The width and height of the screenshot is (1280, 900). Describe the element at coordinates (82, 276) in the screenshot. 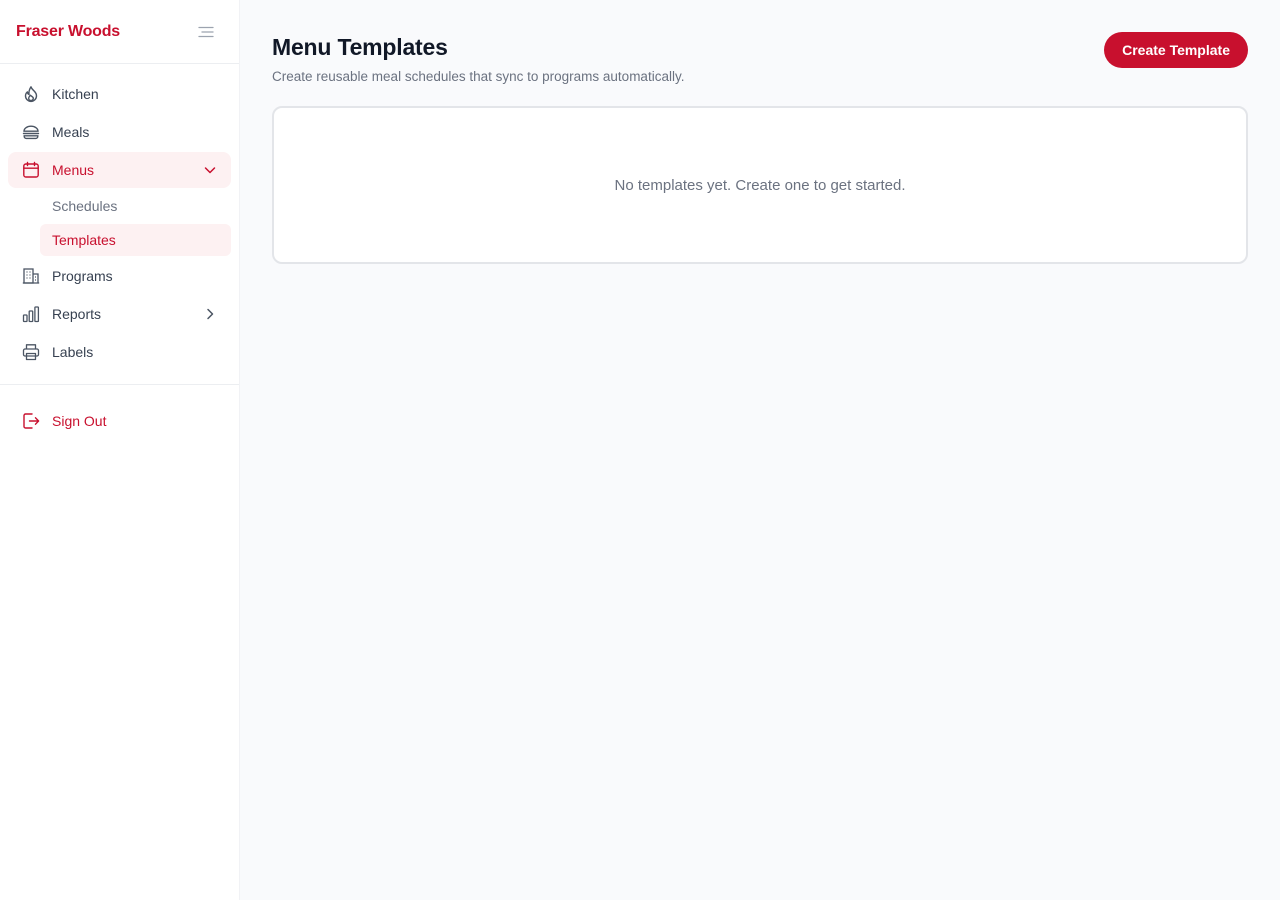

I see `sidebar-item-label: Programs` at that location.